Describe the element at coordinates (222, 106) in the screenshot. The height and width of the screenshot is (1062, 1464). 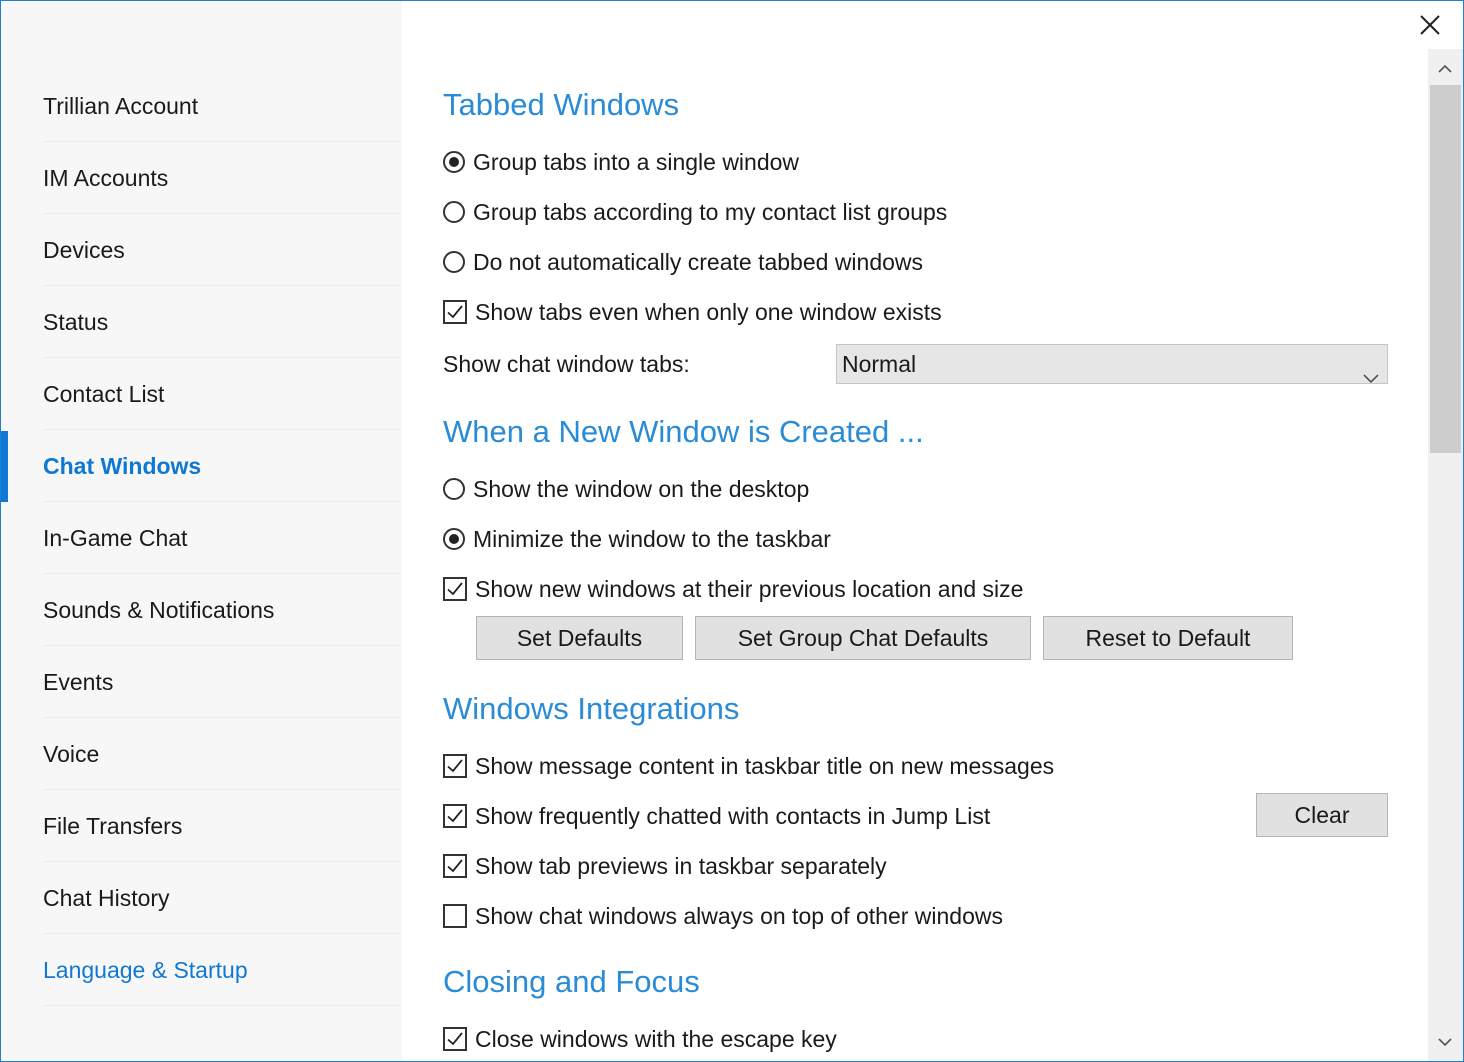
I see `sidebar-item-trillian-account: Trillian Account` at that location.